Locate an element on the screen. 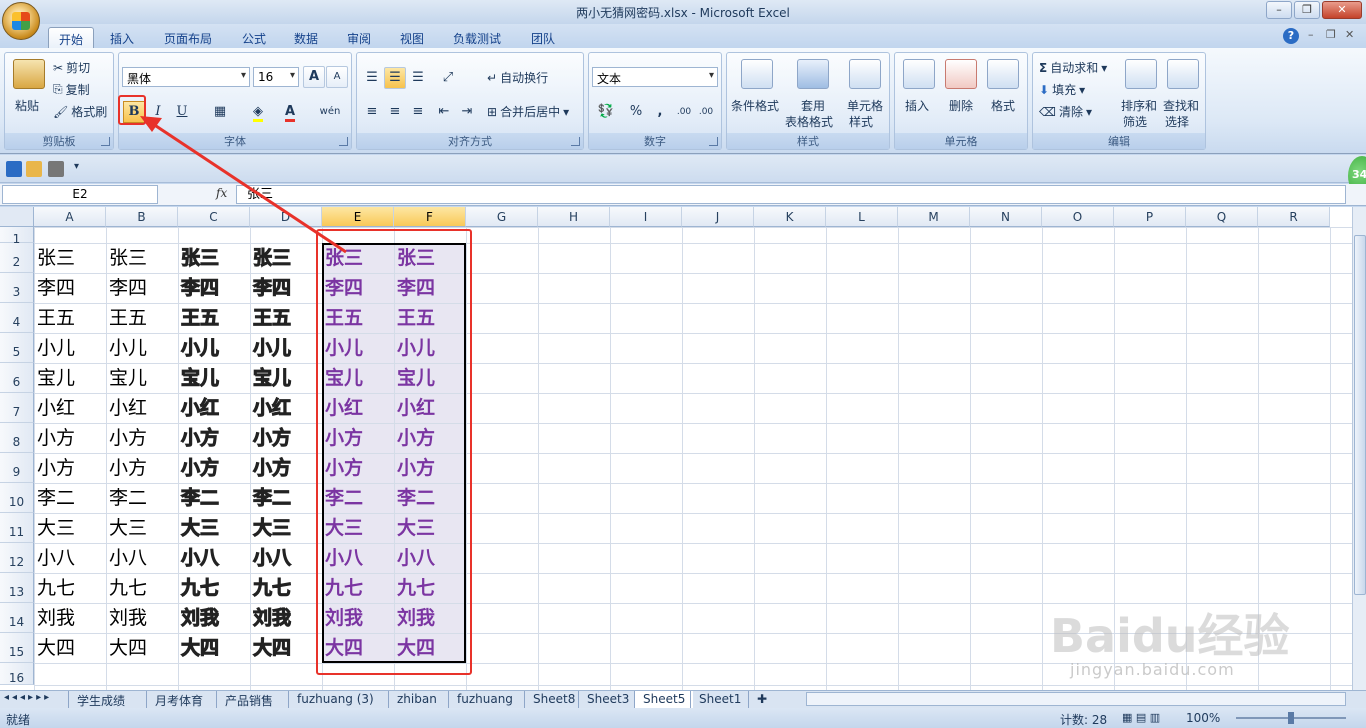 The image size is (1366, 728). sheet-tab: 产品销售 is located at coordinates (248, 699).